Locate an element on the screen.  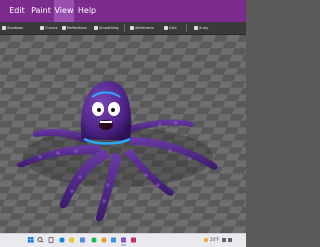
explorer-icon is located at coordinates (71, 240).